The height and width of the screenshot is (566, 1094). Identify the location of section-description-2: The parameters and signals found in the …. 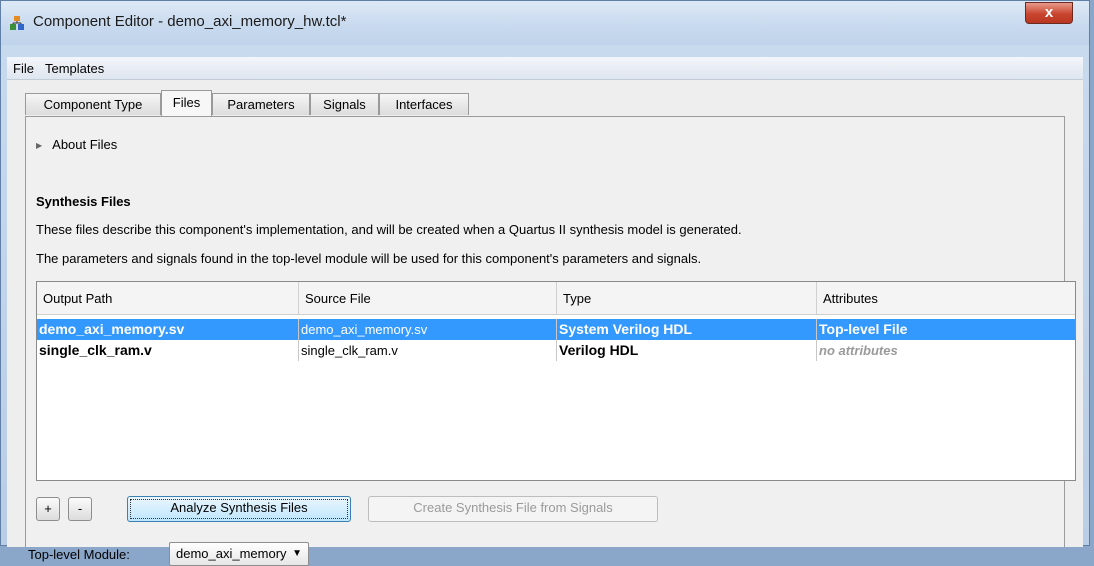
(369, 258).